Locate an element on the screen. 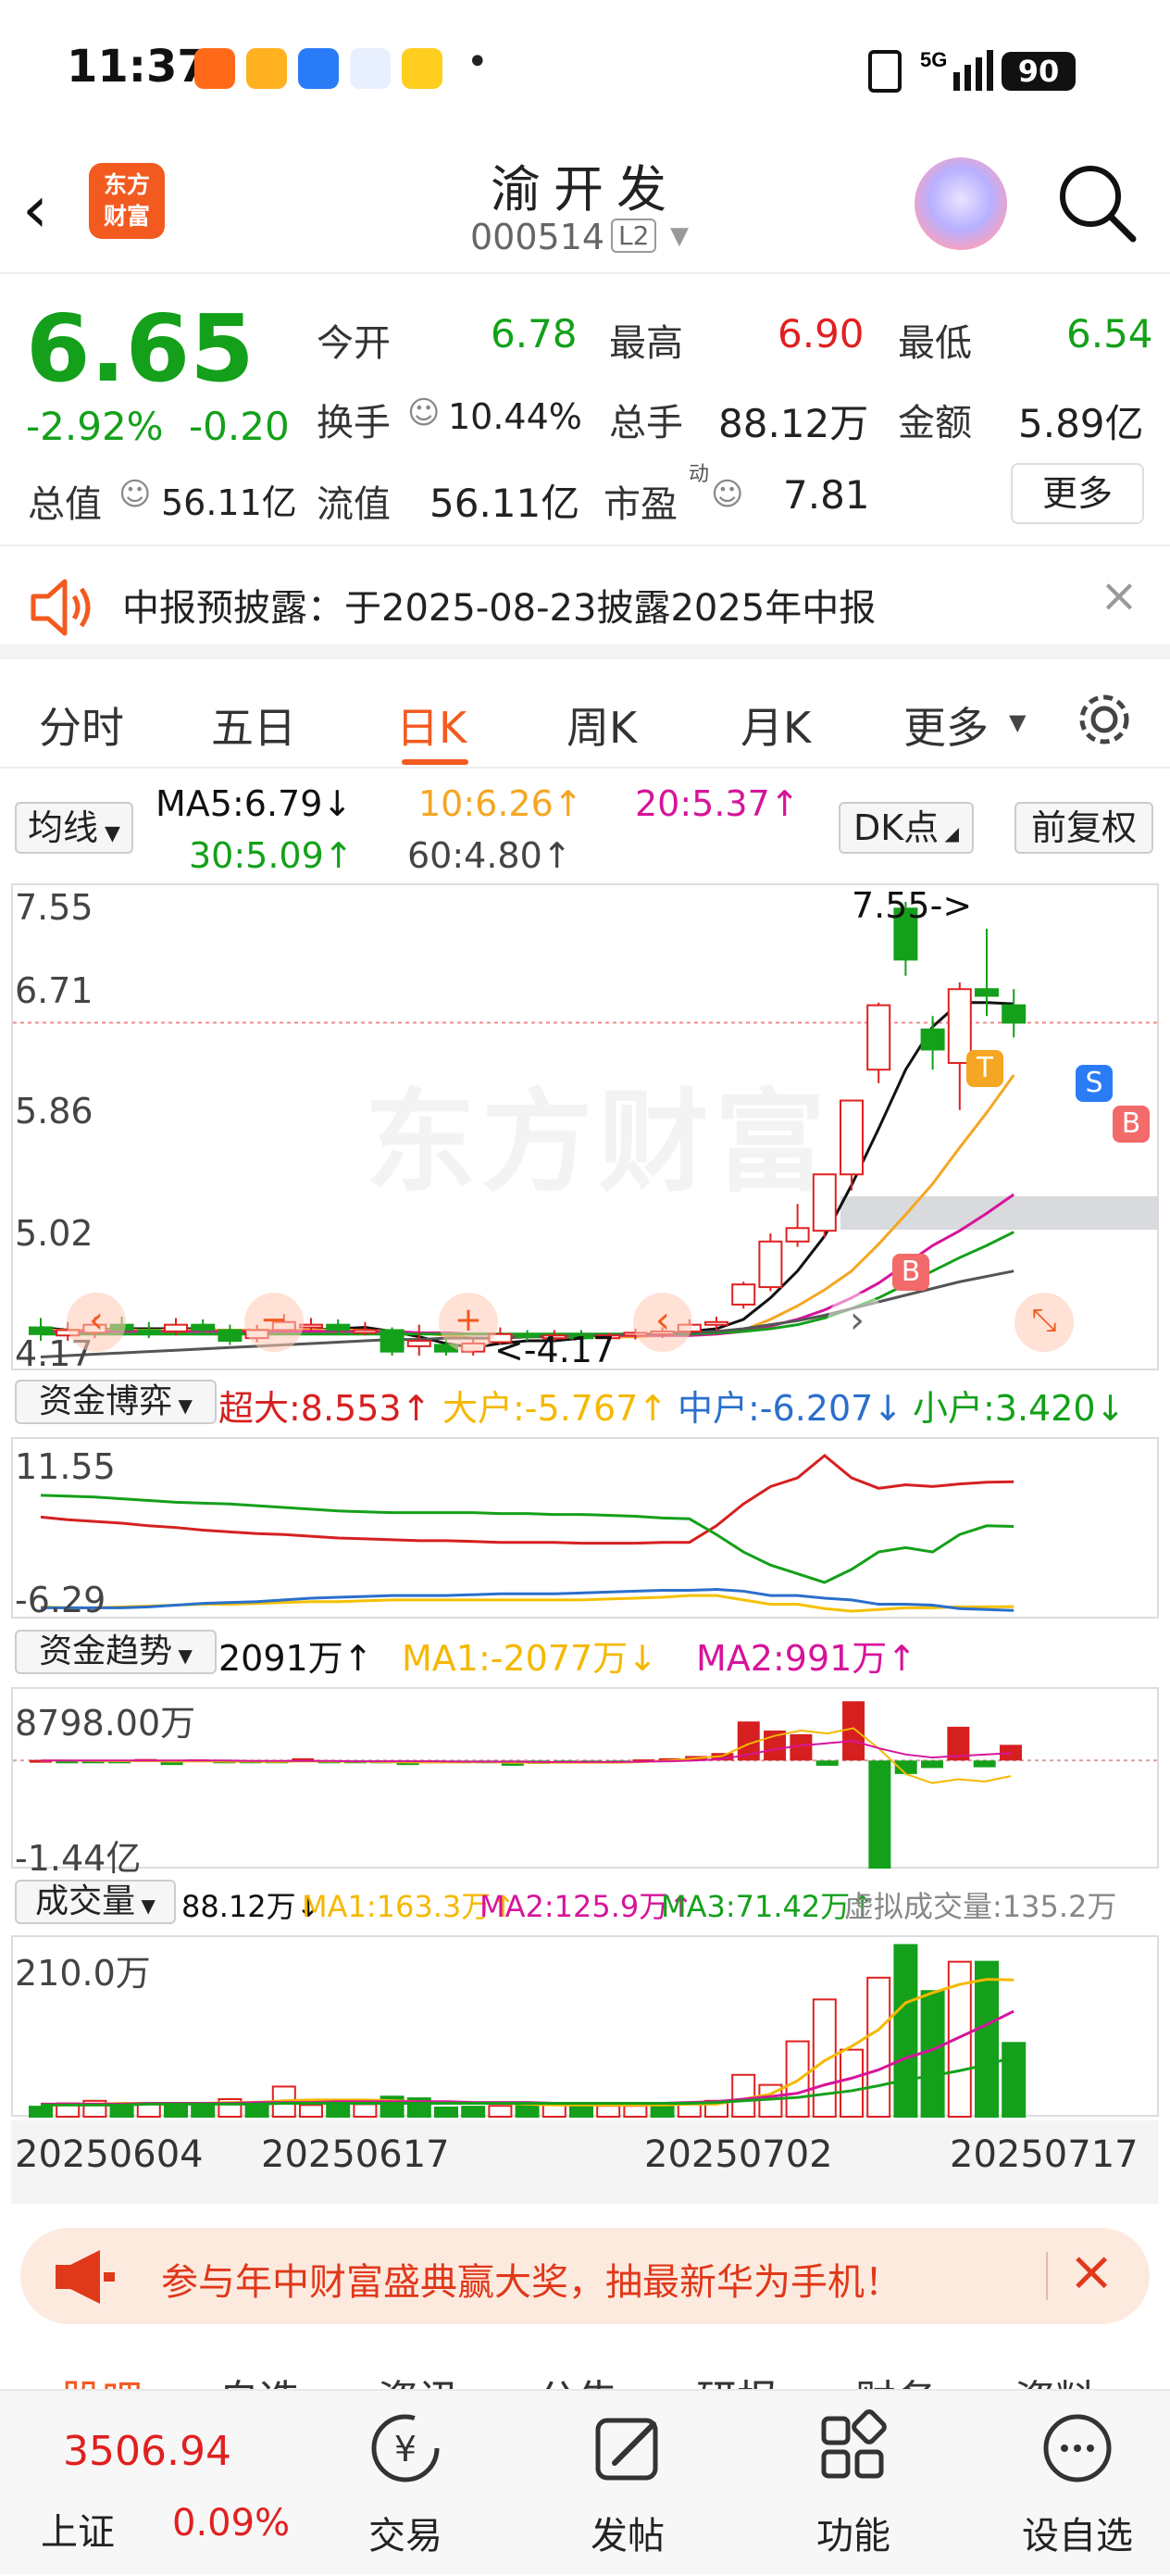 This screenshot has width=1170, height=2576. flow-mid-value: 中户:-6.207↓ is located at coordinates (790, 1408).